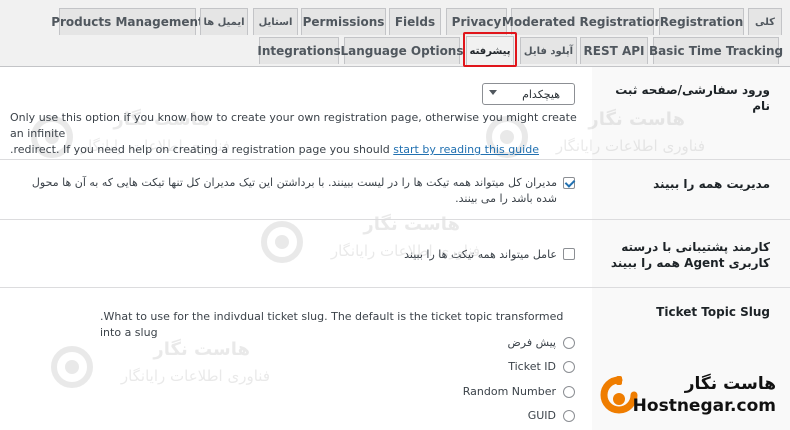 The height and width of the screenshot is (430, 790). I want to click on tab-basic-time-tracking: Basic Time Tracking, so click(716, 50).